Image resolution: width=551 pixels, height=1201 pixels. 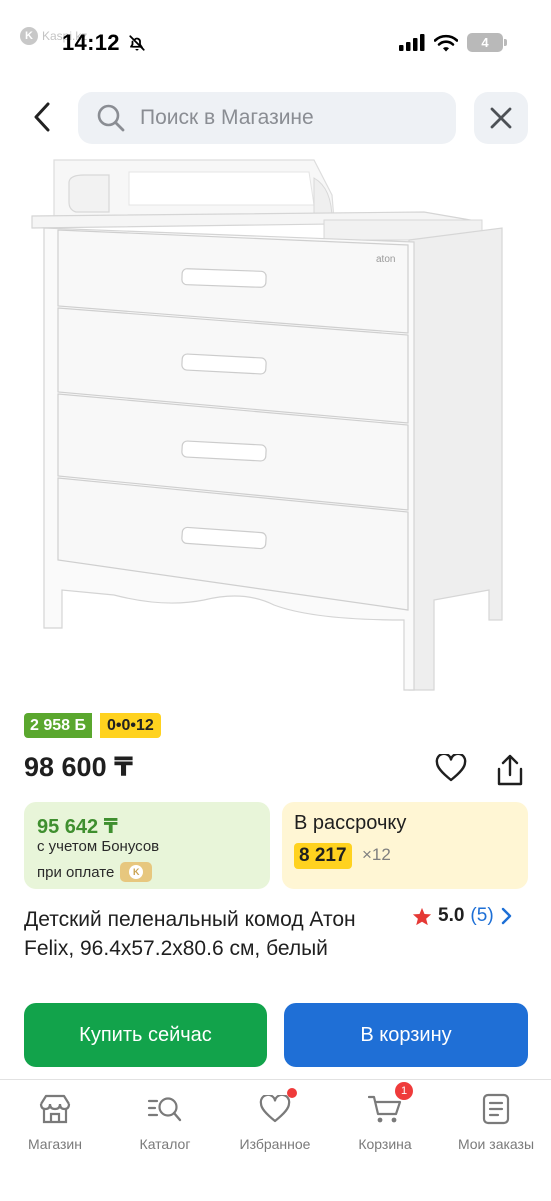 What do you see at coordinates (385, 259) in the screenshot?
I see `brand-mark: aton` at bounding box center [385, 259].